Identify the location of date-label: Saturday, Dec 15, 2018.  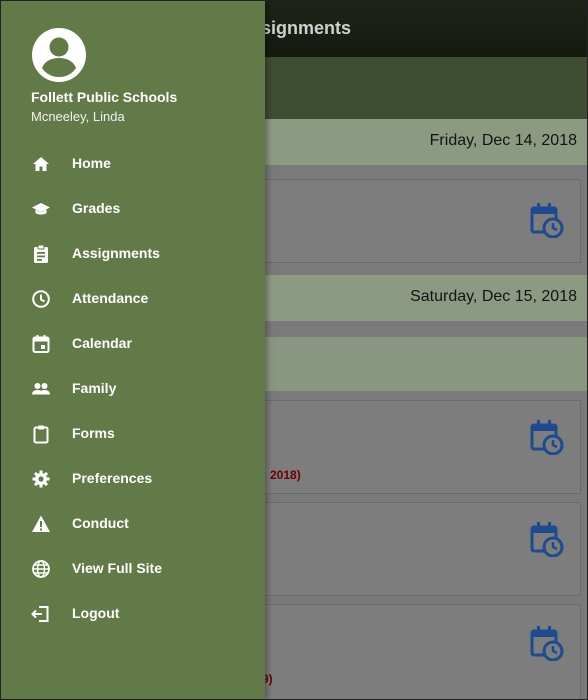
(493, 296).